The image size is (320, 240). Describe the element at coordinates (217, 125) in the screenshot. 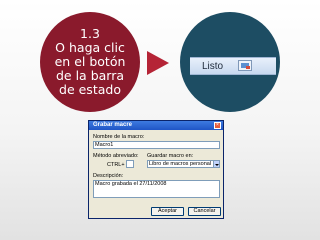

I see `close-icon: ×` at that location.